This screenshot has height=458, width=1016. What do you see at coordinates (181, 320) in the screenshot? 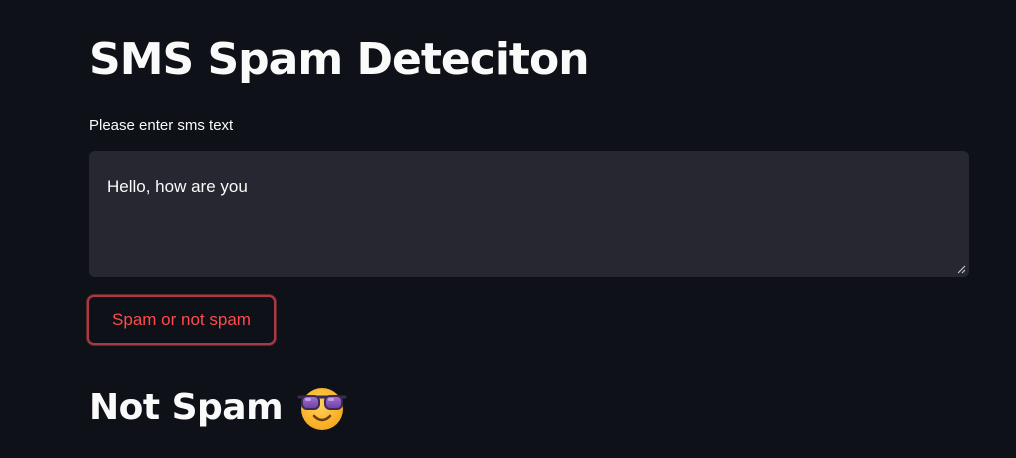
I see `spam-check-button: Spam or not spam` at bounding box center [181, 320].